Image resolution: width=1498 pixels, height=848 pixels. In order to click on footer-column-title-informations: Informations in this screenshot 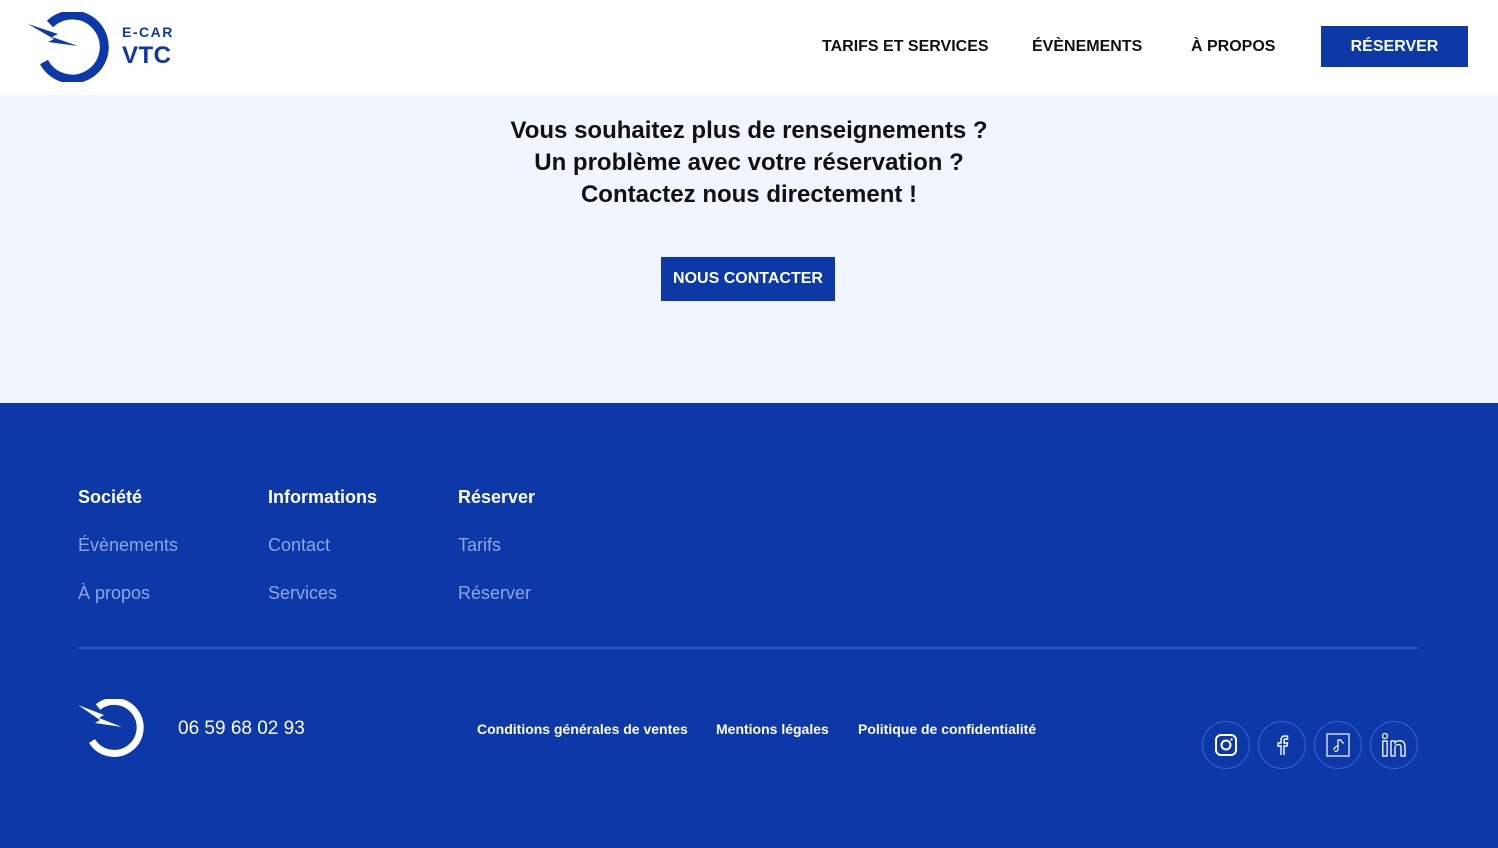, I will do `click(323, 497)`.